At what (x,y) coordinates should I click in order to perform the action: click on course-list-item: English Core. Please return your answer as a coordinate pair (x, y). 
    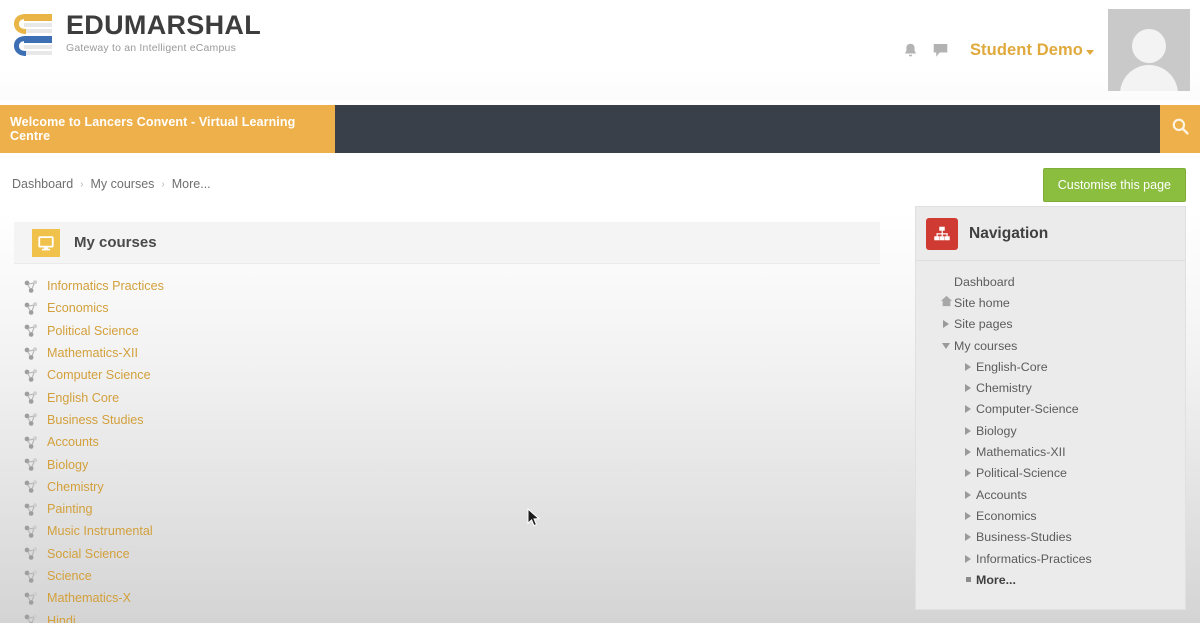
    Looking at the image, I should click on (447, 397).